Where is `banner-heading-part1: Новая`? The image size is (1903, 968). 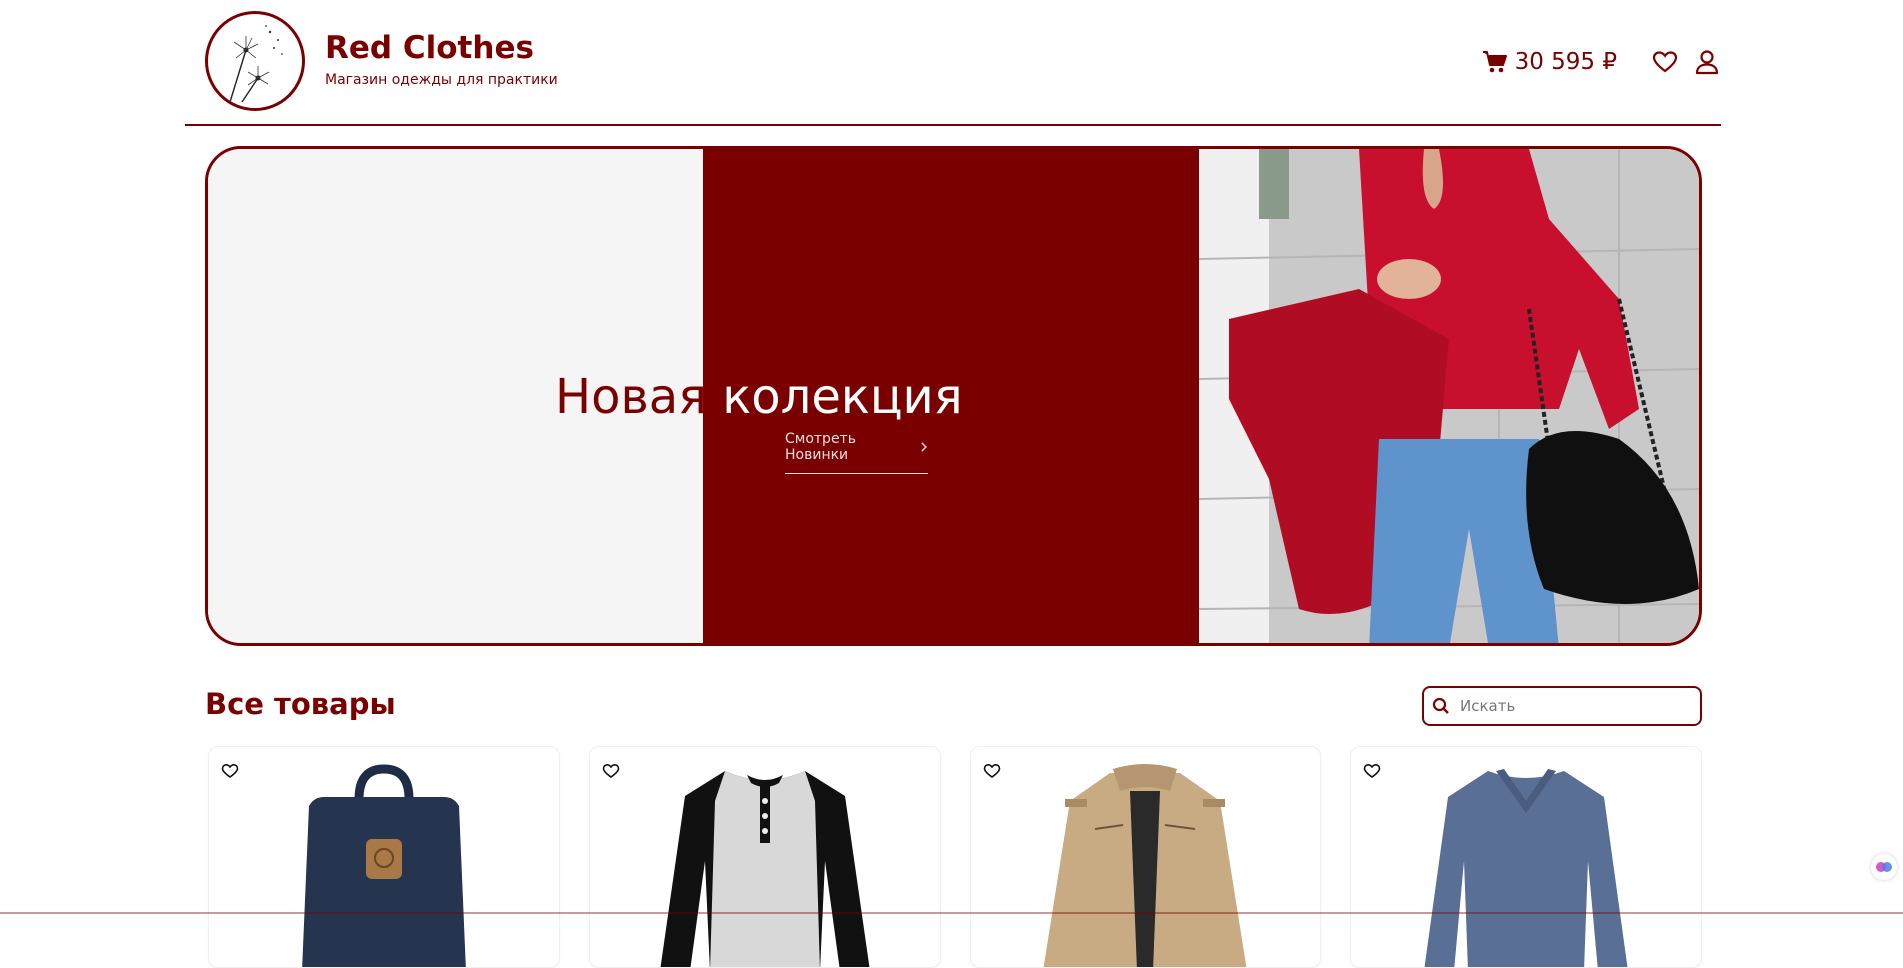 banner-heading-part1: Новая is located at coordinates (631, 397).